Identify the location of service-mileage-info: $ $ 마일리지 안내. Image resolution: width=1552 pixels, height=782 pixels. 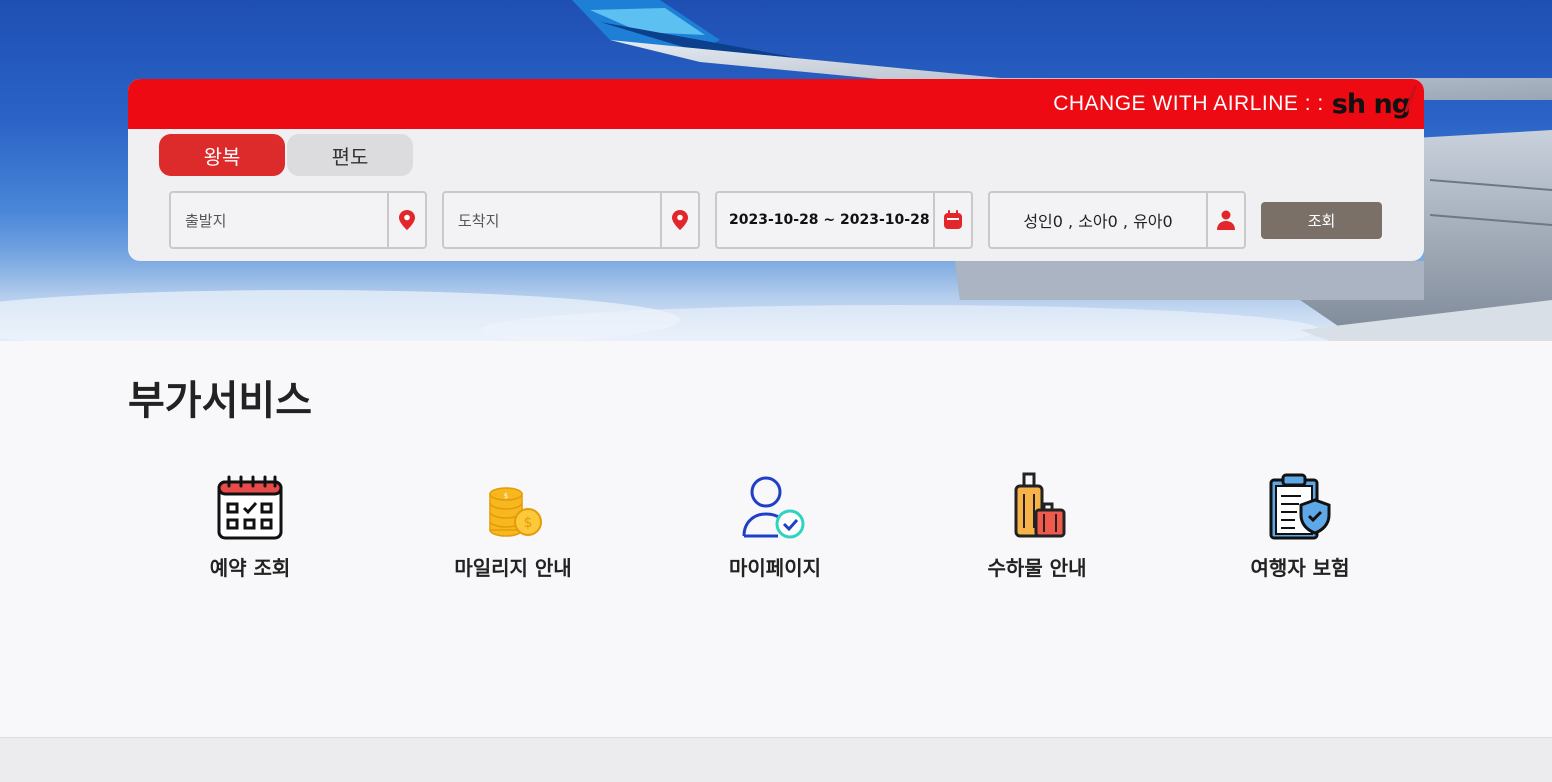
(513, 526).